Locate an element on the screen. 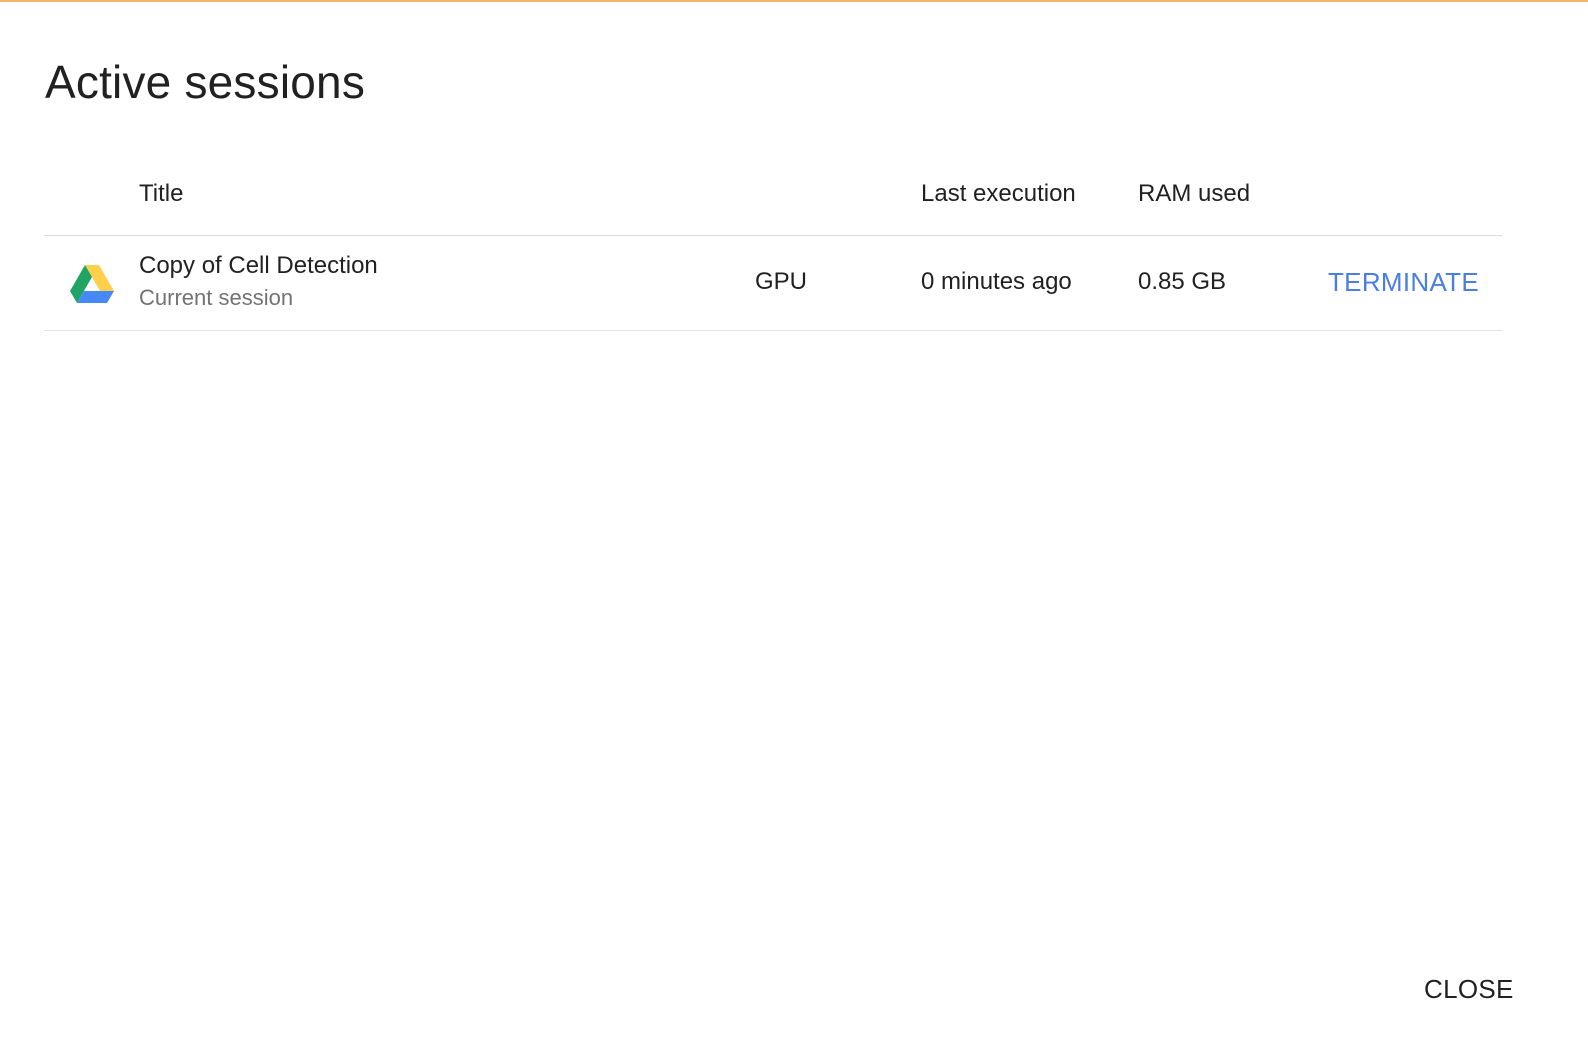 This screenshot has height=1050, width=1588. header-last-execution: Last execution is located at coordinates (998, 193).